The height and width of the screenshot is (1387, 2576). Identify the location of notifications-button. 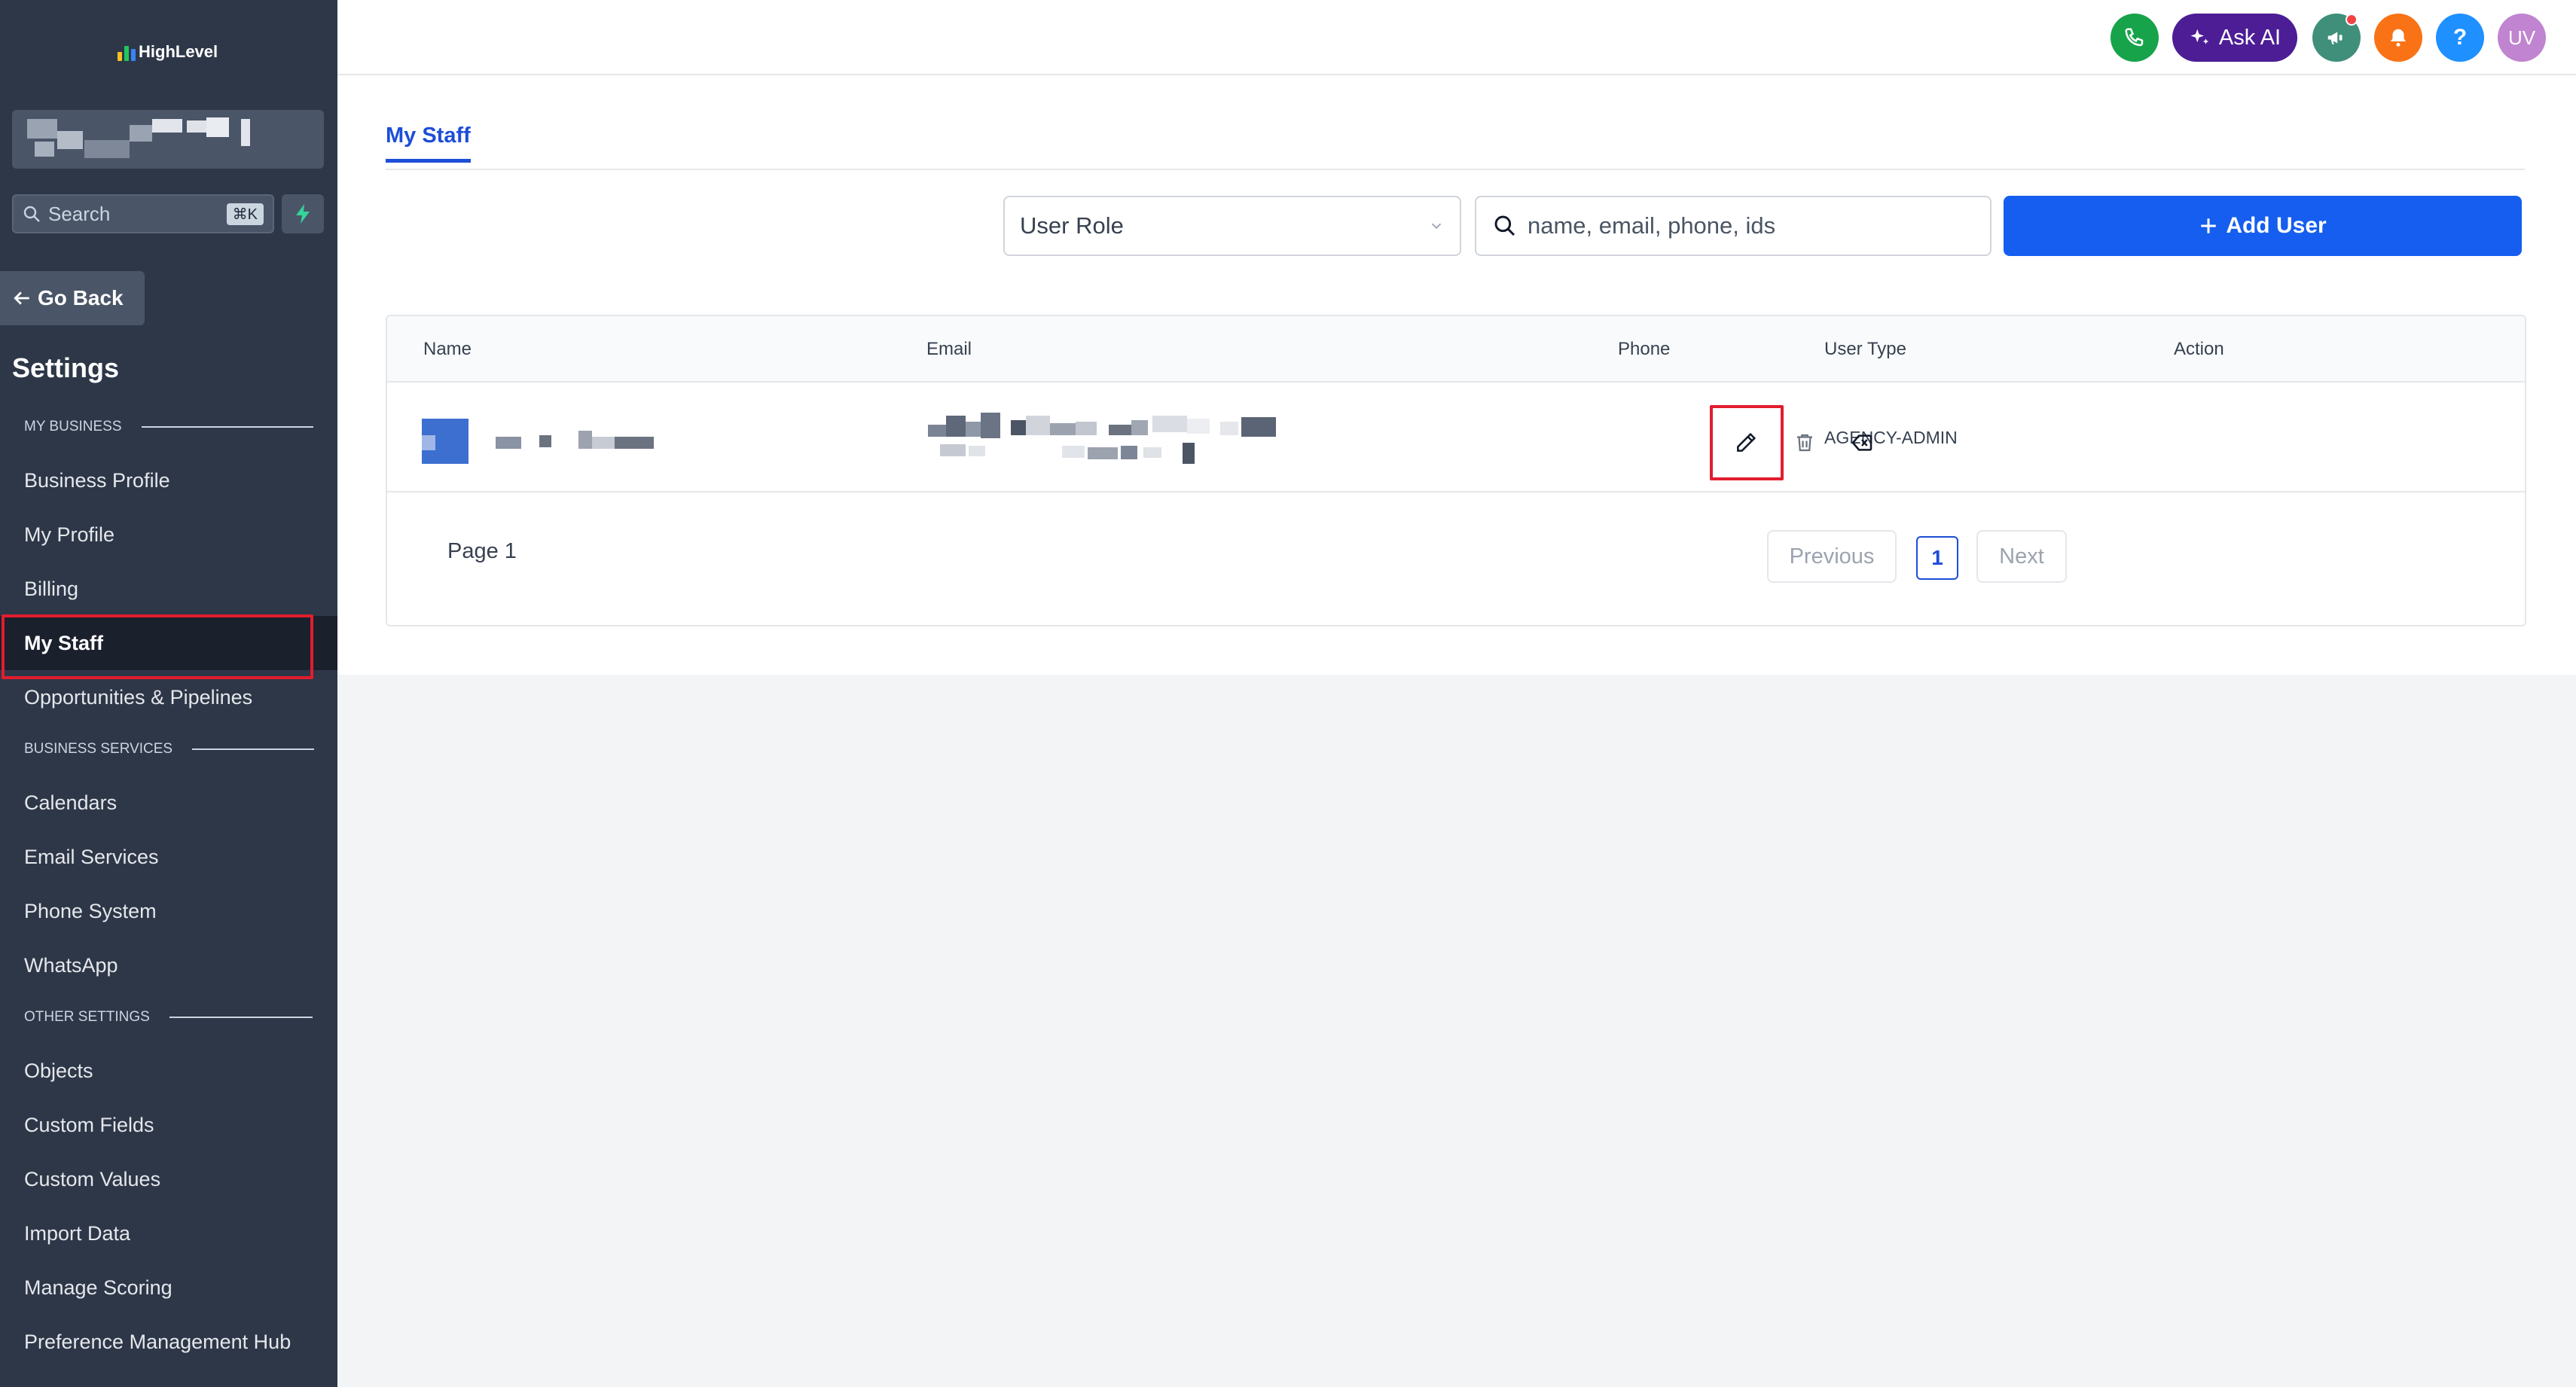
(2398, 38).